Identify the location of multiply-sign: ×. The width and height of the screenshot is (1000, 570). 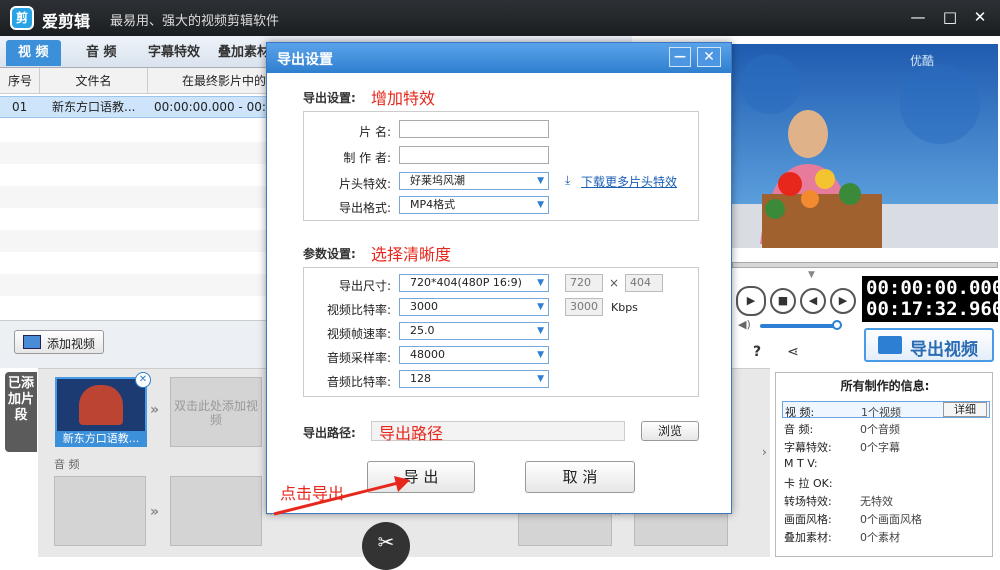
(614, 283).